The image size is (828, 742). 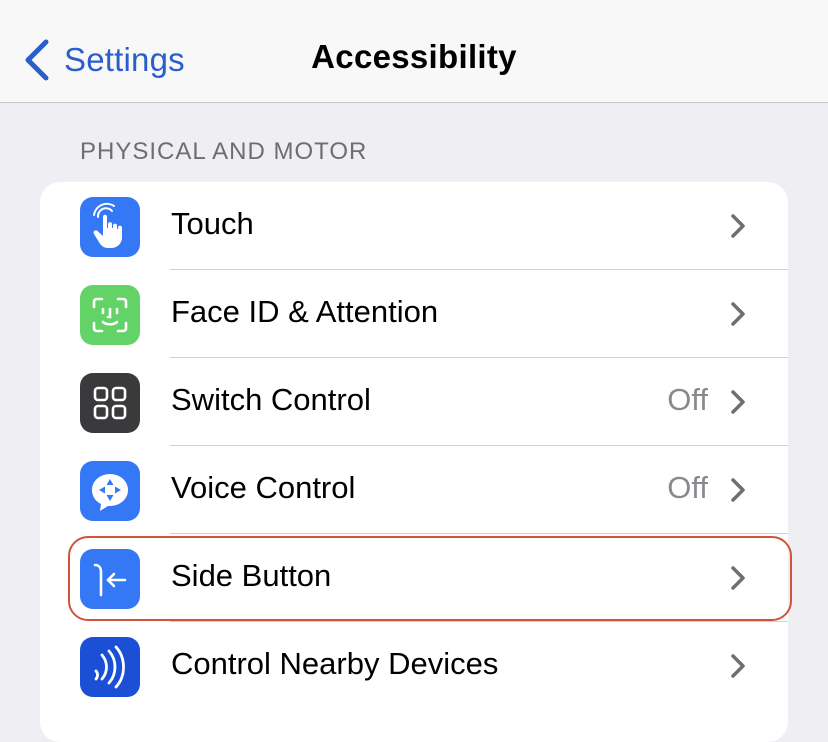 What do you see at coordinates (212, 223) in the screenshot?
I see `row-label: Touch` at bounding box center [212, 223].